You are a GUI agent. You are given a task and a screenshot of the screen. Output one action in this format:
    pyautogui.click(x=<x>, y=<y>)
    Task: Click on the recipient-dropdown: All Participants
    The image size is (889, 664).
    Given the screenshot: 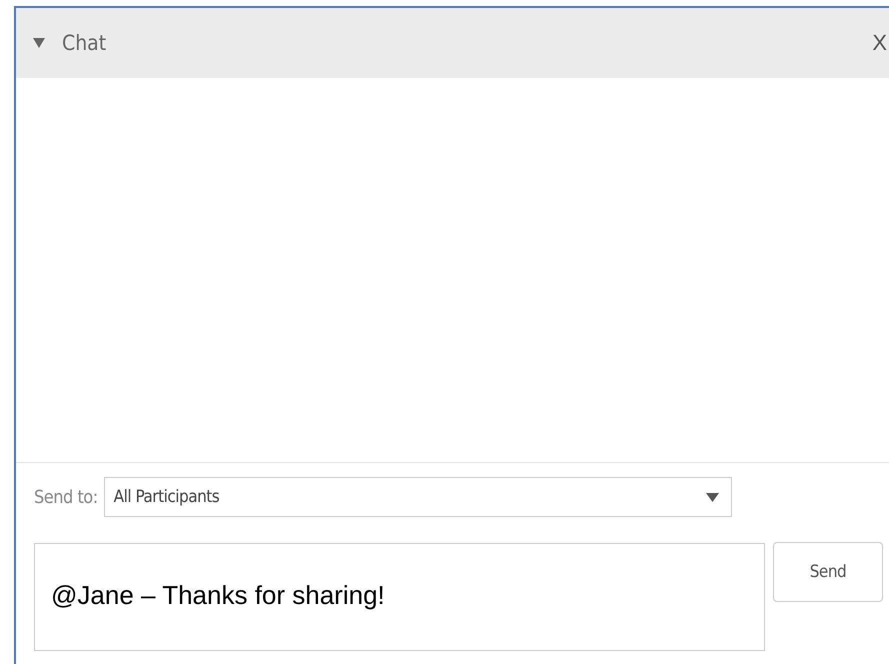 What is the action you would take?
    pyautogui.click(x=418, y=497)
    